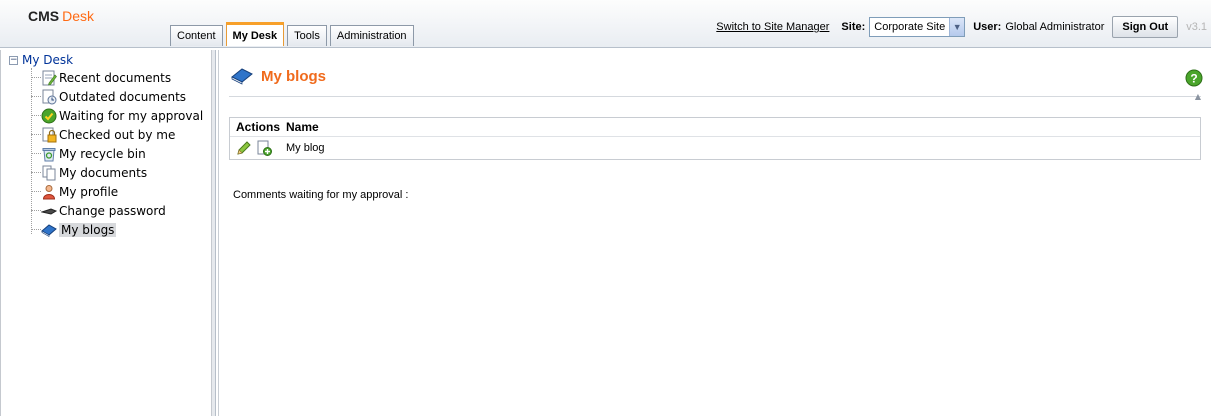 Image resolution: width=1211 pixels, height=416 pixels. What do you see at coordinates (302, 127) in the screenshot?
I see `column-header-name: Name` at bounding box center [302, 127].